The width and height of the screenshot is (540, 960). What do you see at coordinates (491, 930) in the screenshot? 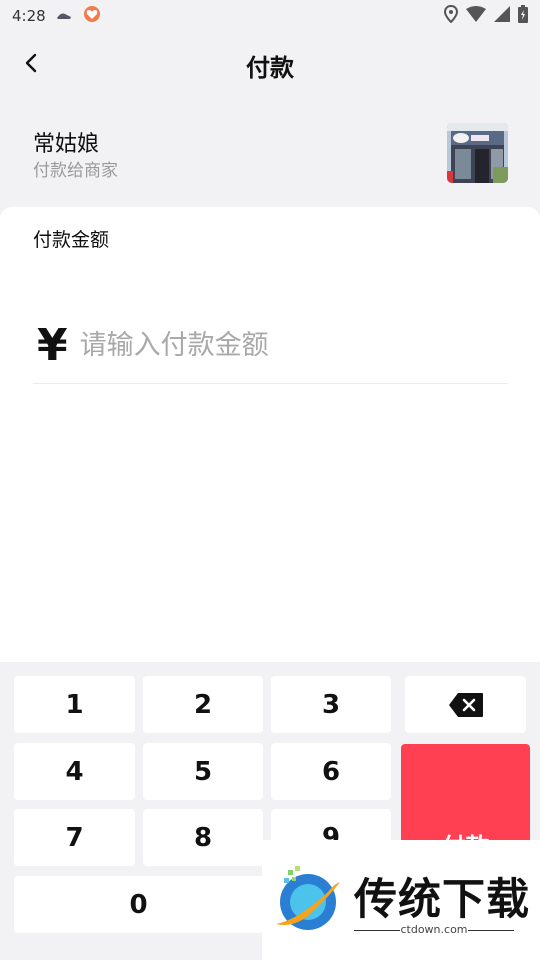
I see `watermark-divider-right` at bounding box center [491, 930].